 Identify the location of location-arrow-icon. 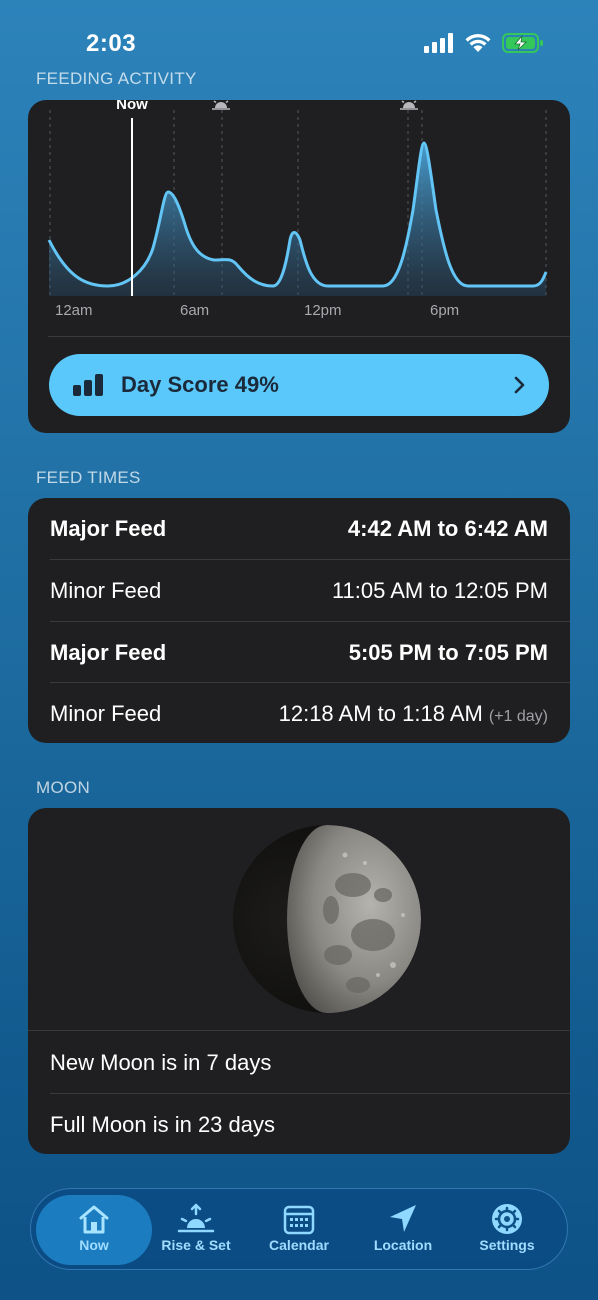
(403, 1218).